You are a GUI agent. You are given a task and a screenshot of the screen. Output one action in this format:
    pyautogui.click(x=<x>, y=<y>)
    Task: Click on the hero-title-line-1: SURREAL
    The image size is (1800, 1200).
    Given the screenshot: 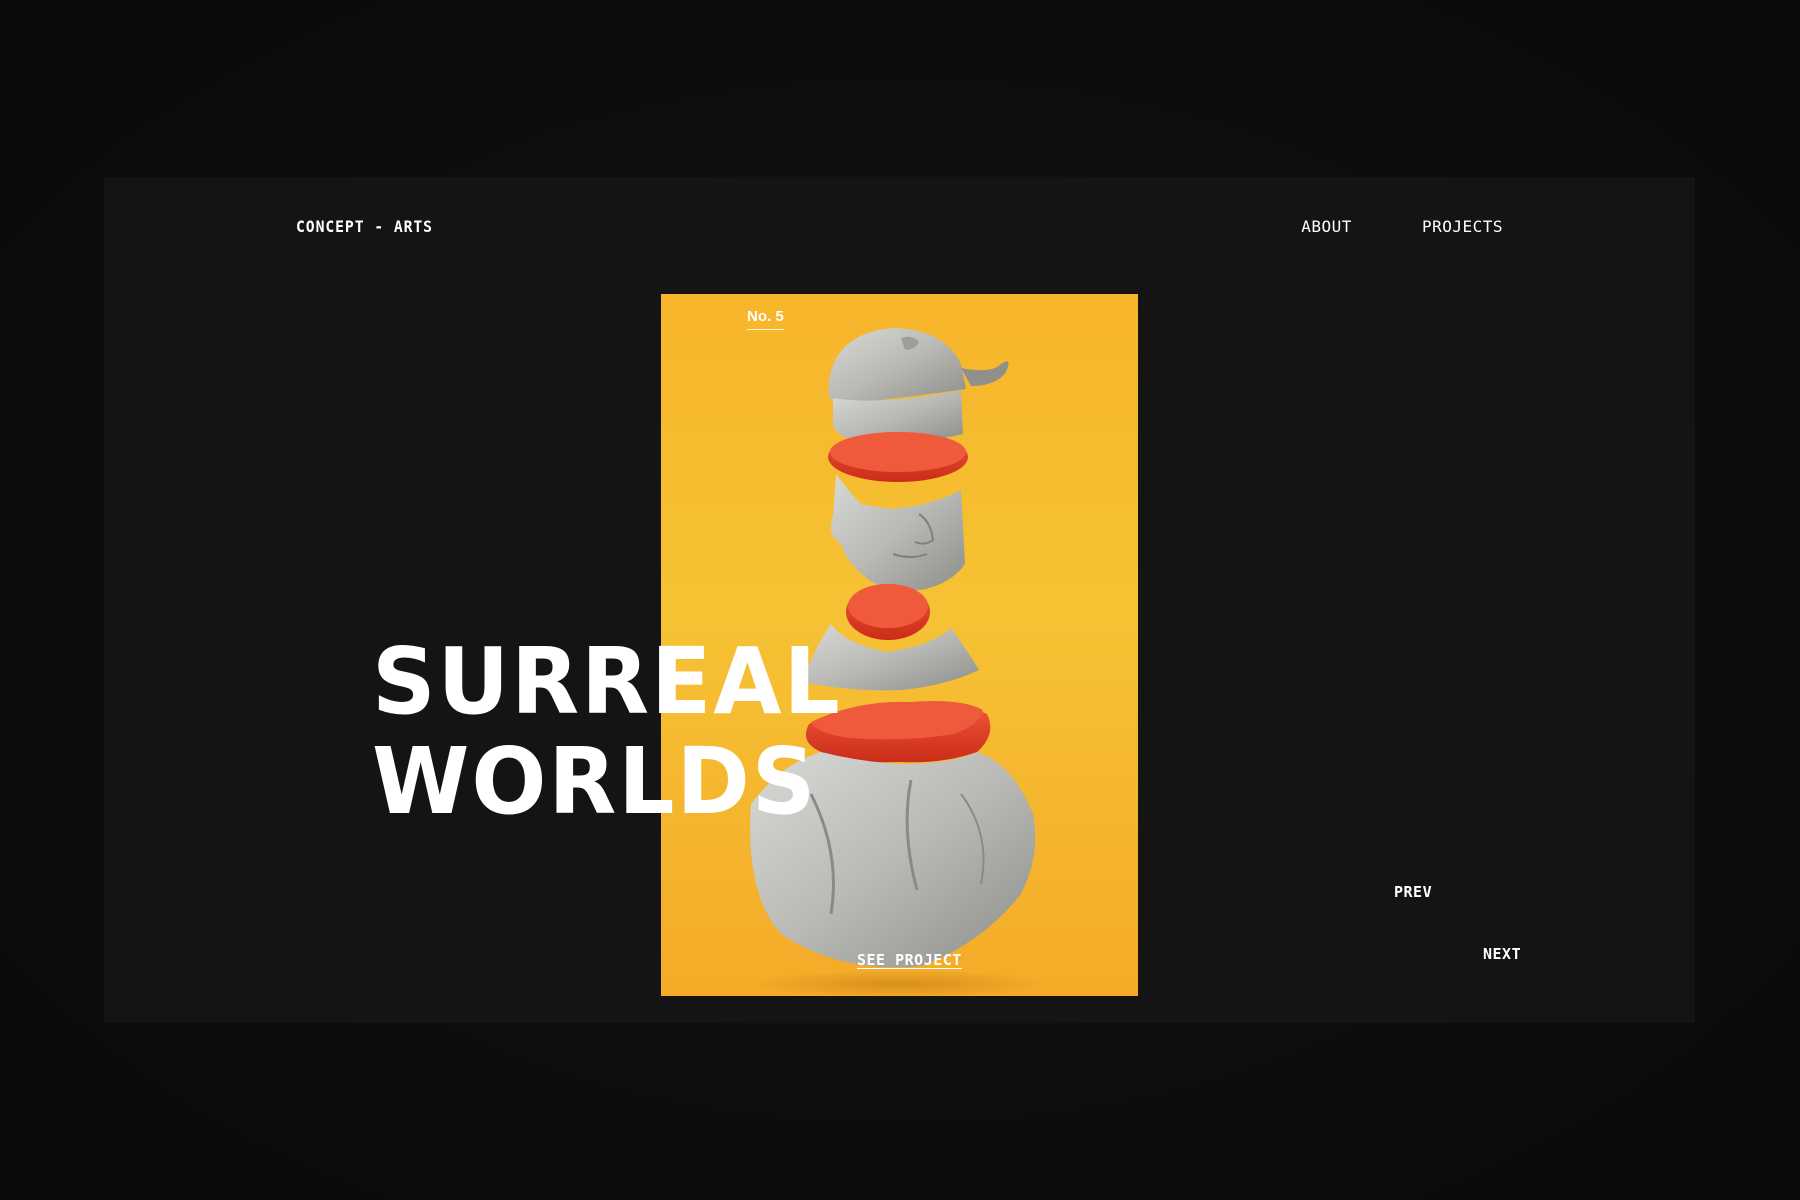 What is the action you would take?
    pyautogui.click(x=607, y=681)
    